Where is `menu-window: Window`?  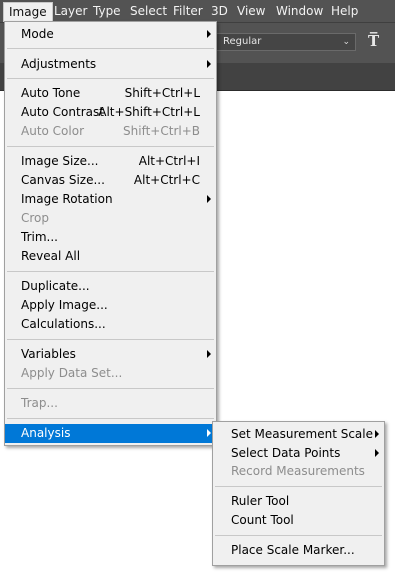
menu-window: Window is located at coordinates (299, 11).